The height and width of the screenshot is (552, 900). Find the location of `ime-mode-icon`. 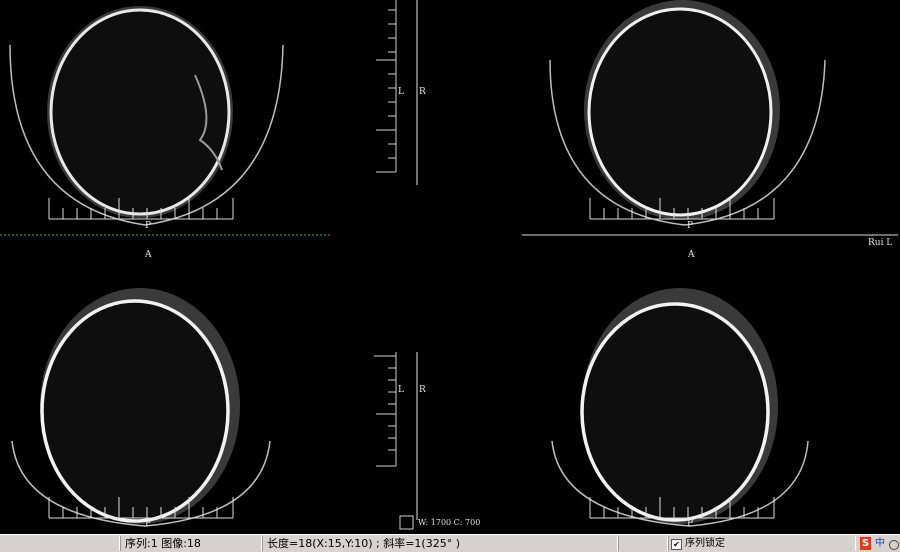

ime-mode-icon is located at coordinates (894, 545).